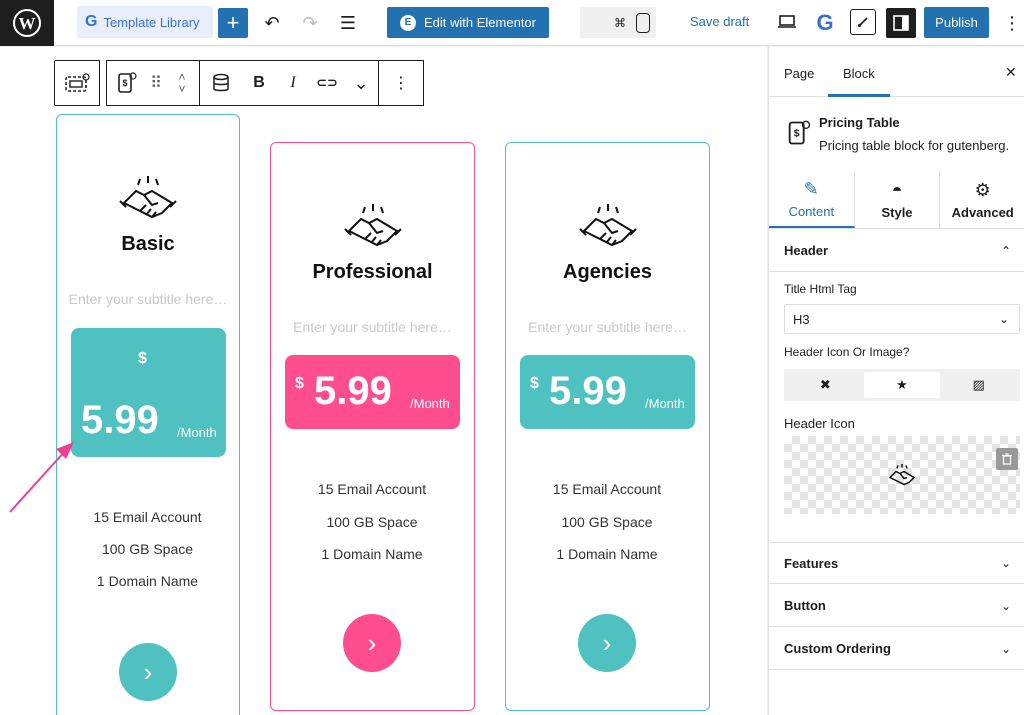  I want to click on tab-content: ✎ Content, so click(812, 199).